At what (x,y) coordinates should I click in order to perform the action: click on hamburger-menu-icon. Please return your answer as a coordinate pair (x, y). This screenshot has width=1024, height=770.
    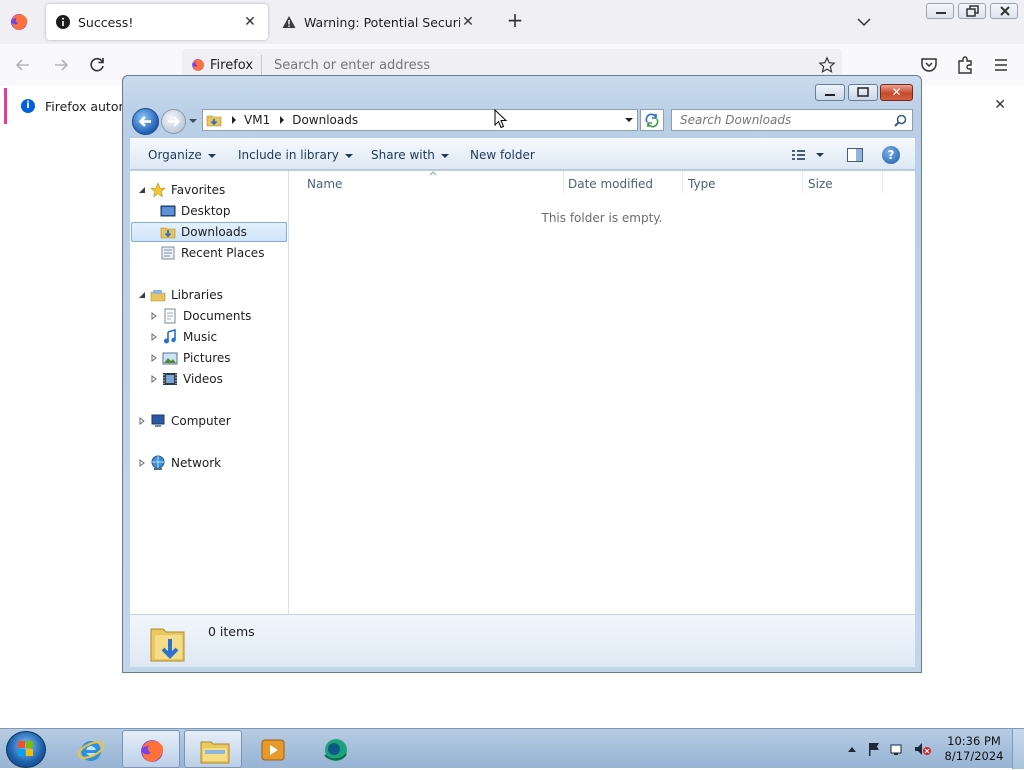
    Looking at the image, I should click on (1001, 65).